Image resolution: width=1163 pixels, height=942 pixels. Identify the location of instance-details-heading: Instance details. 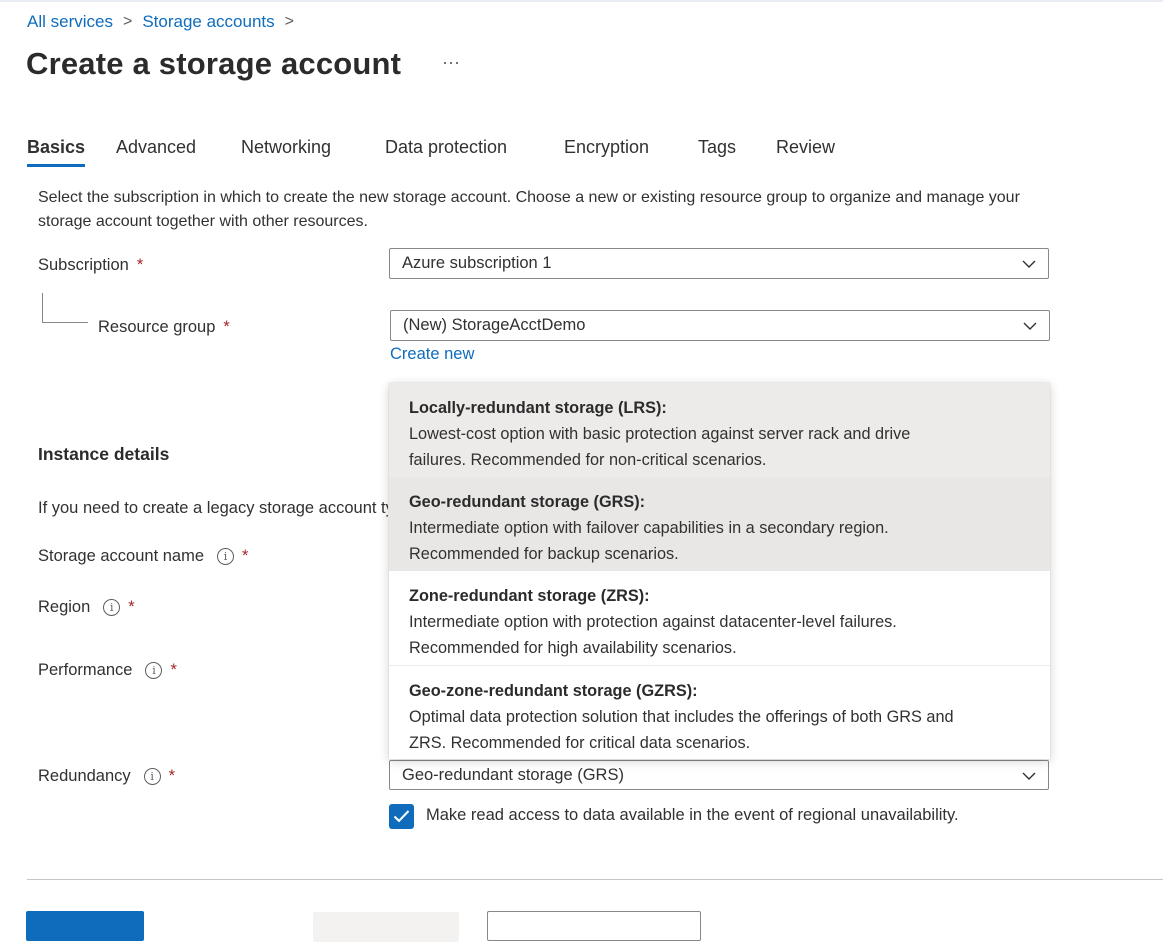
(104, 454).